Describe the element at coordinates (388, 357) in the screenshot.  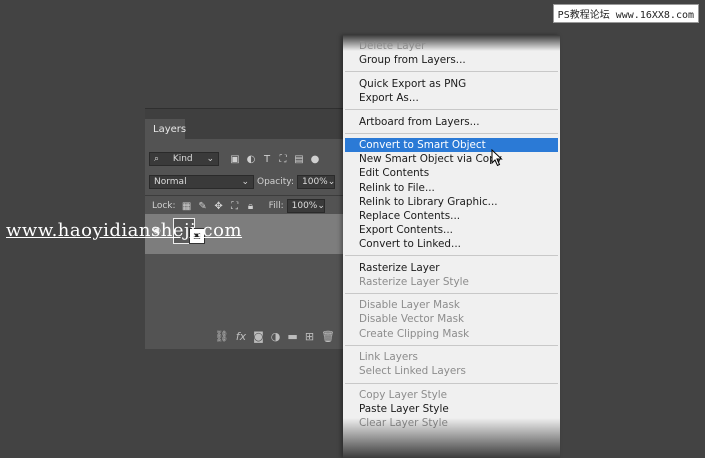
I see `menu-item: Link Layers` at that location.